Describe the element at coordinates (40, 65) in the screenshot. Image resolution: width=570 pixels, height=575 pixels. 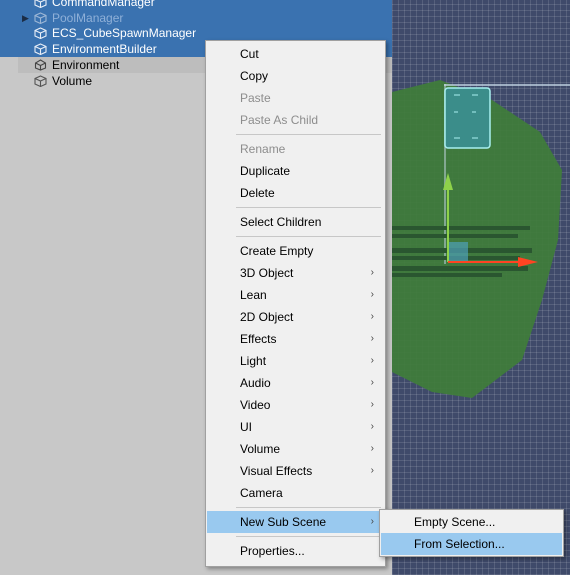
I see `unity-logo-icon` at that location.